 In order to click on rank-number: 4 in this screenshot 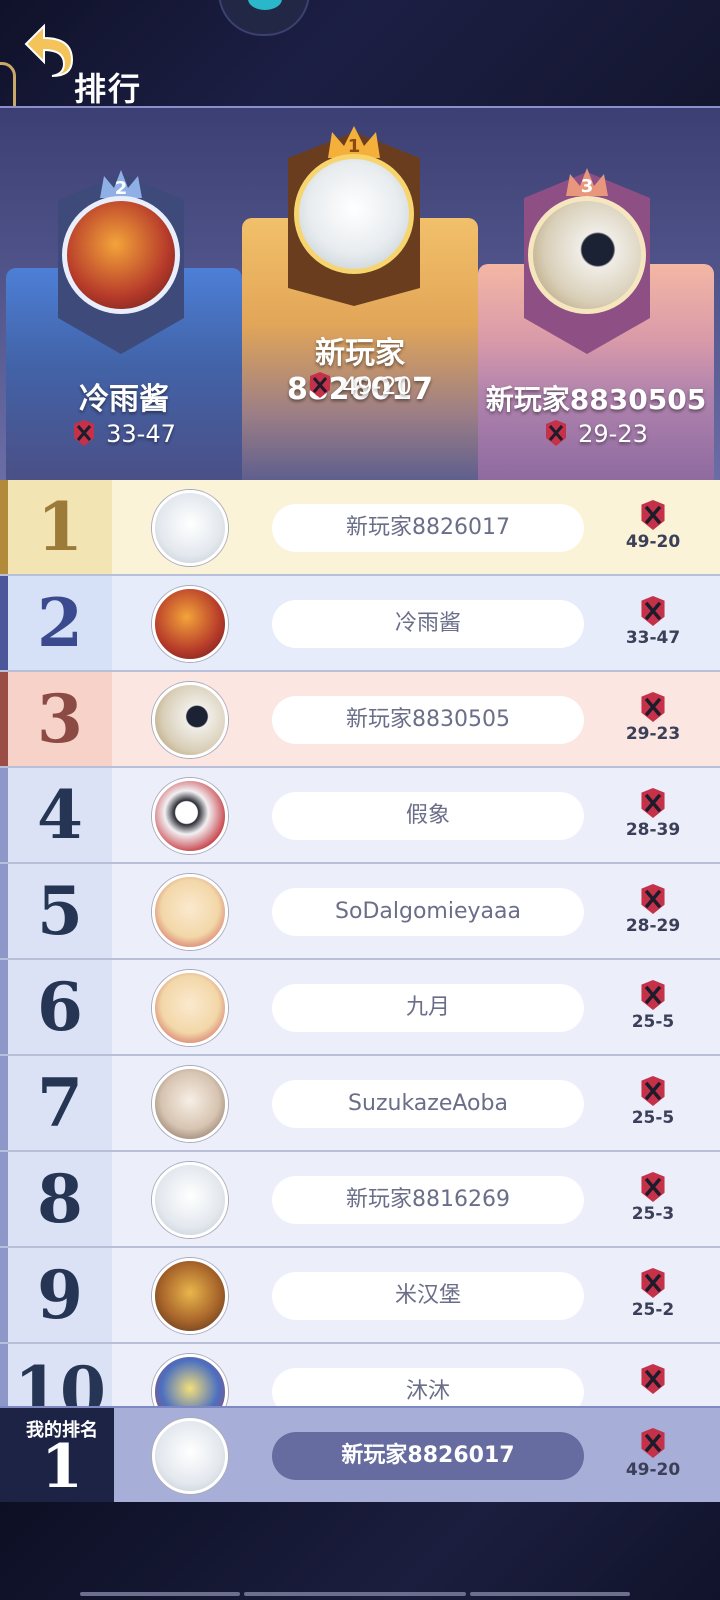, I will do `click(60, 815)`.